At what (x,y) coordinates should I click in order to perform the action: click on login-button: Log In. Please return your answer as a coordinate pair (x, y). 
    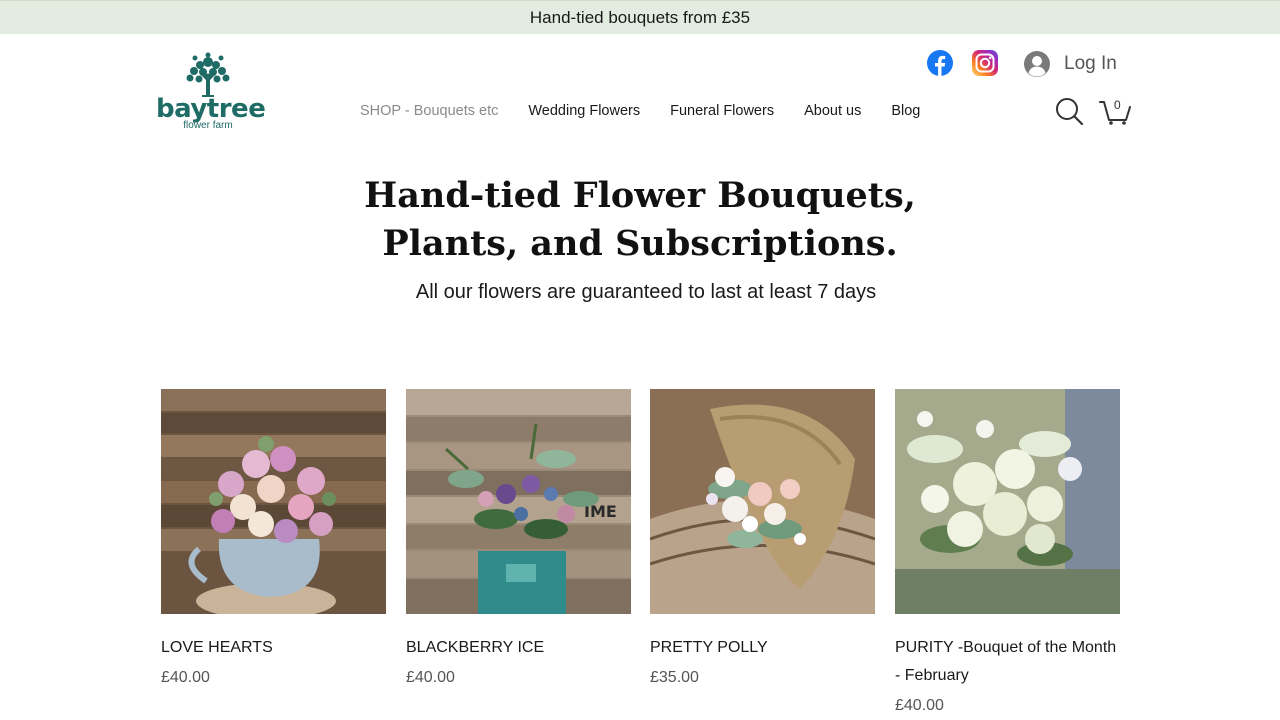
    Looking at the image, I should click on (1069, 64).